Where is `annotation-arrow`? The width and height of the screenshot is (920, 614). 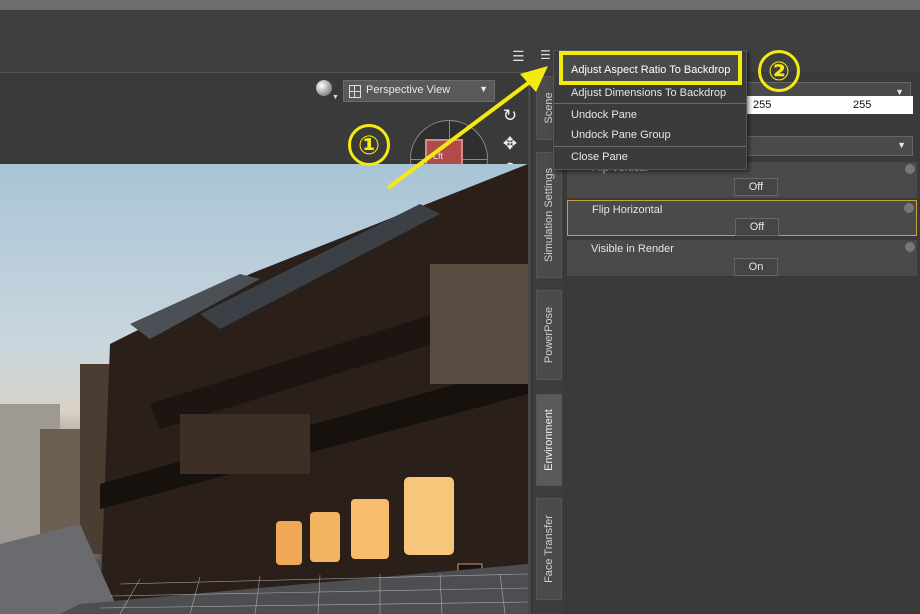
annotation-arrow is located at coordinates (461, 133).